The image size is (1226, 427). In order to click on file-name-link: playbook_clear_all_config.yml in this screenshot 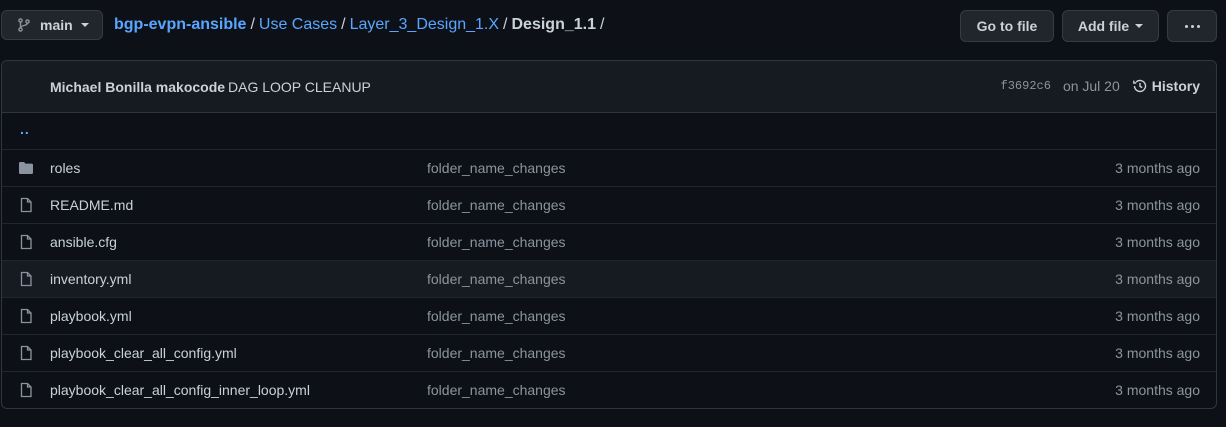, I will do `click(143, 353)`.